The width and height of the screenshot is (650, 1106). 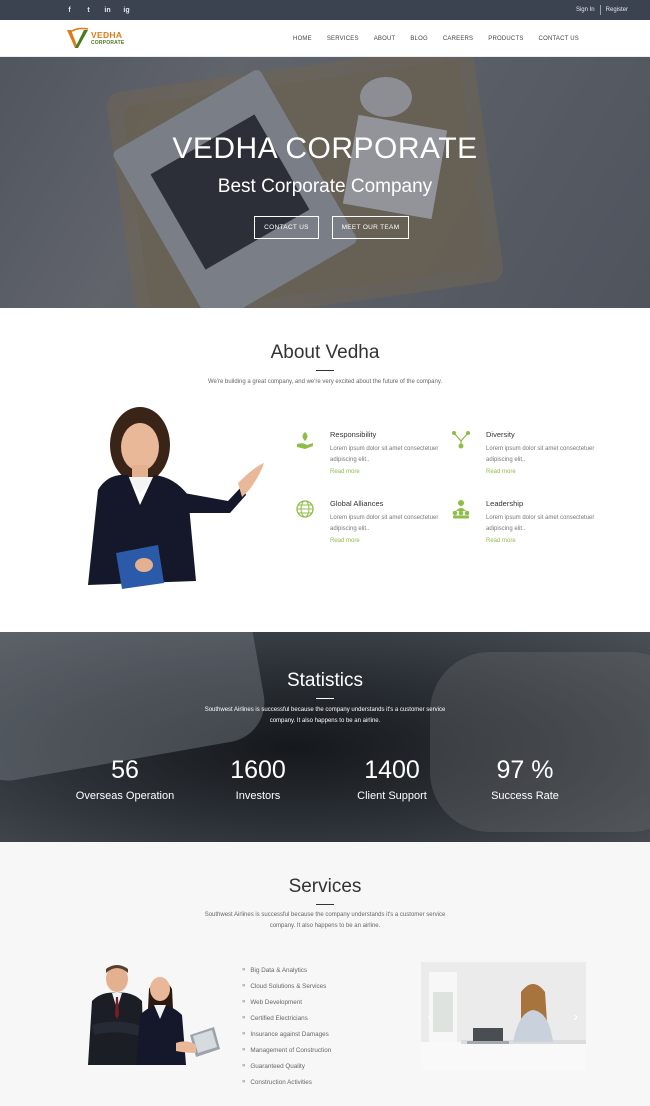 I want to click on social-links: f t in ig, so click(x=98, y=10).